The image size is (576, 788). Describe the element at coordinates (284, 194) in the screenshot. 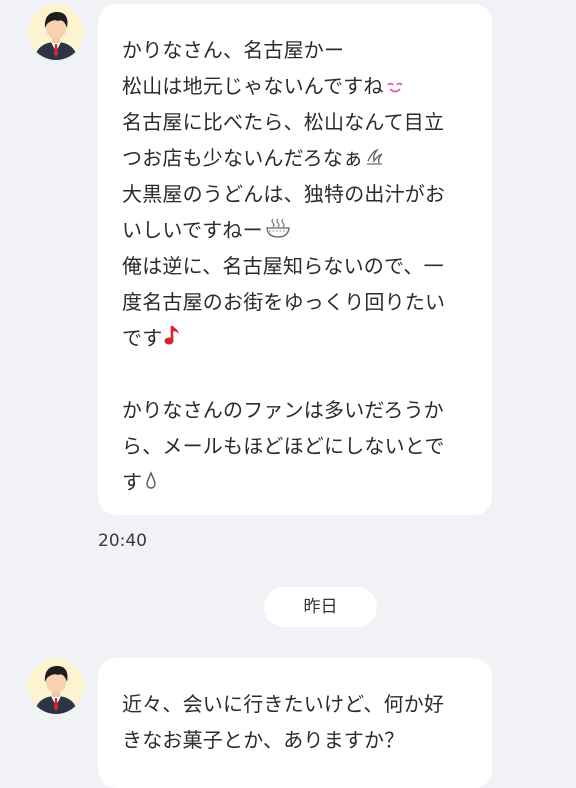

I see `message-line: 大黒屋のうどんは、独特の出汁がお` at that location.